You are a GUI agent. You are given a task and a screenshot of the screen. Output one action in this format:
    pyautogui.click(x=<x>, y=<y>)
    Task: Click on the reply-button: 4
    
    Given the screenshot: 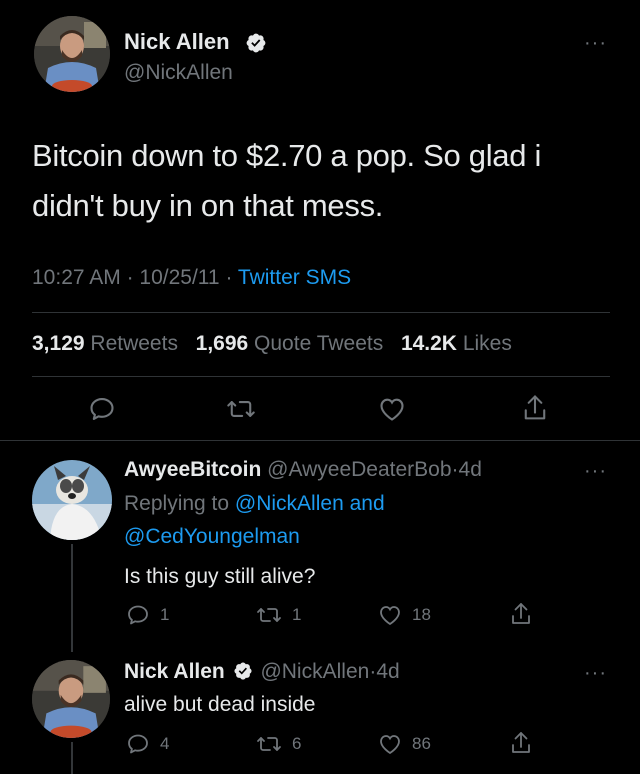 What is the action you would take?
    pyautogui.click(x=147, y=744)
    